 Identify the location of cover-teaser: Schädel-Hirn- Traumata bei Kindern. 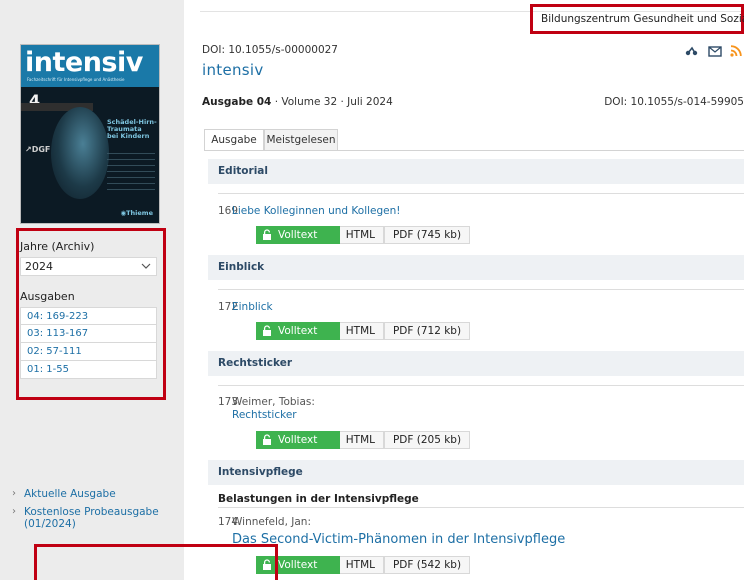
(132, 129).